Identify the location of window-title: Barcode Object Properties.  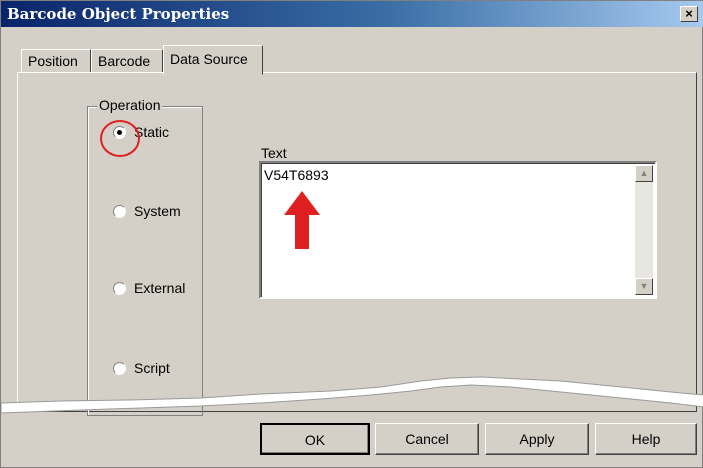
(118, 14).